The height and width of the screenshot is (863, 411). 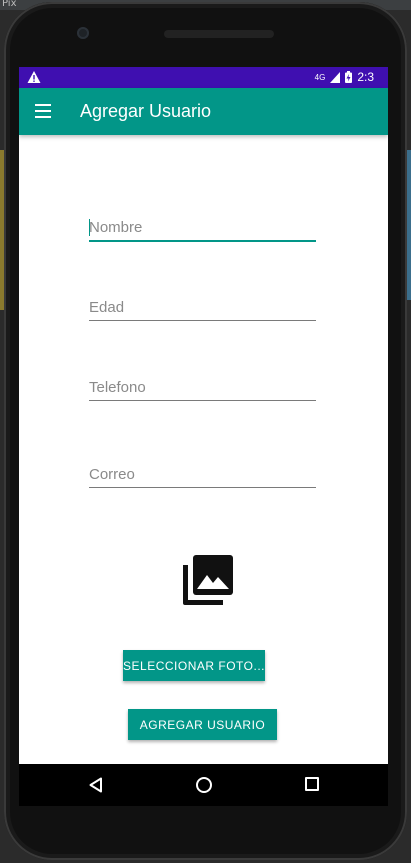 I want to click on app-bar: Agregar Usuario, so click(x=203, y=111).